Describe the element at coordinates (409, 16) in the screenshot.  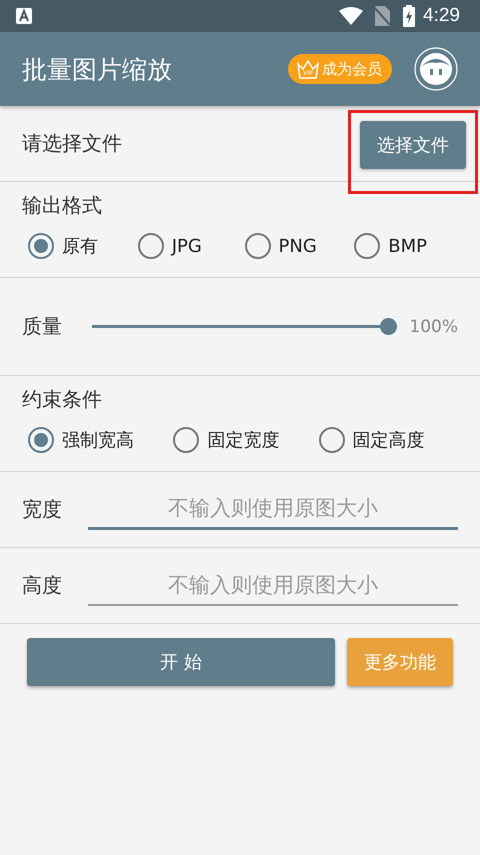
I see `battery-icon` at that location.